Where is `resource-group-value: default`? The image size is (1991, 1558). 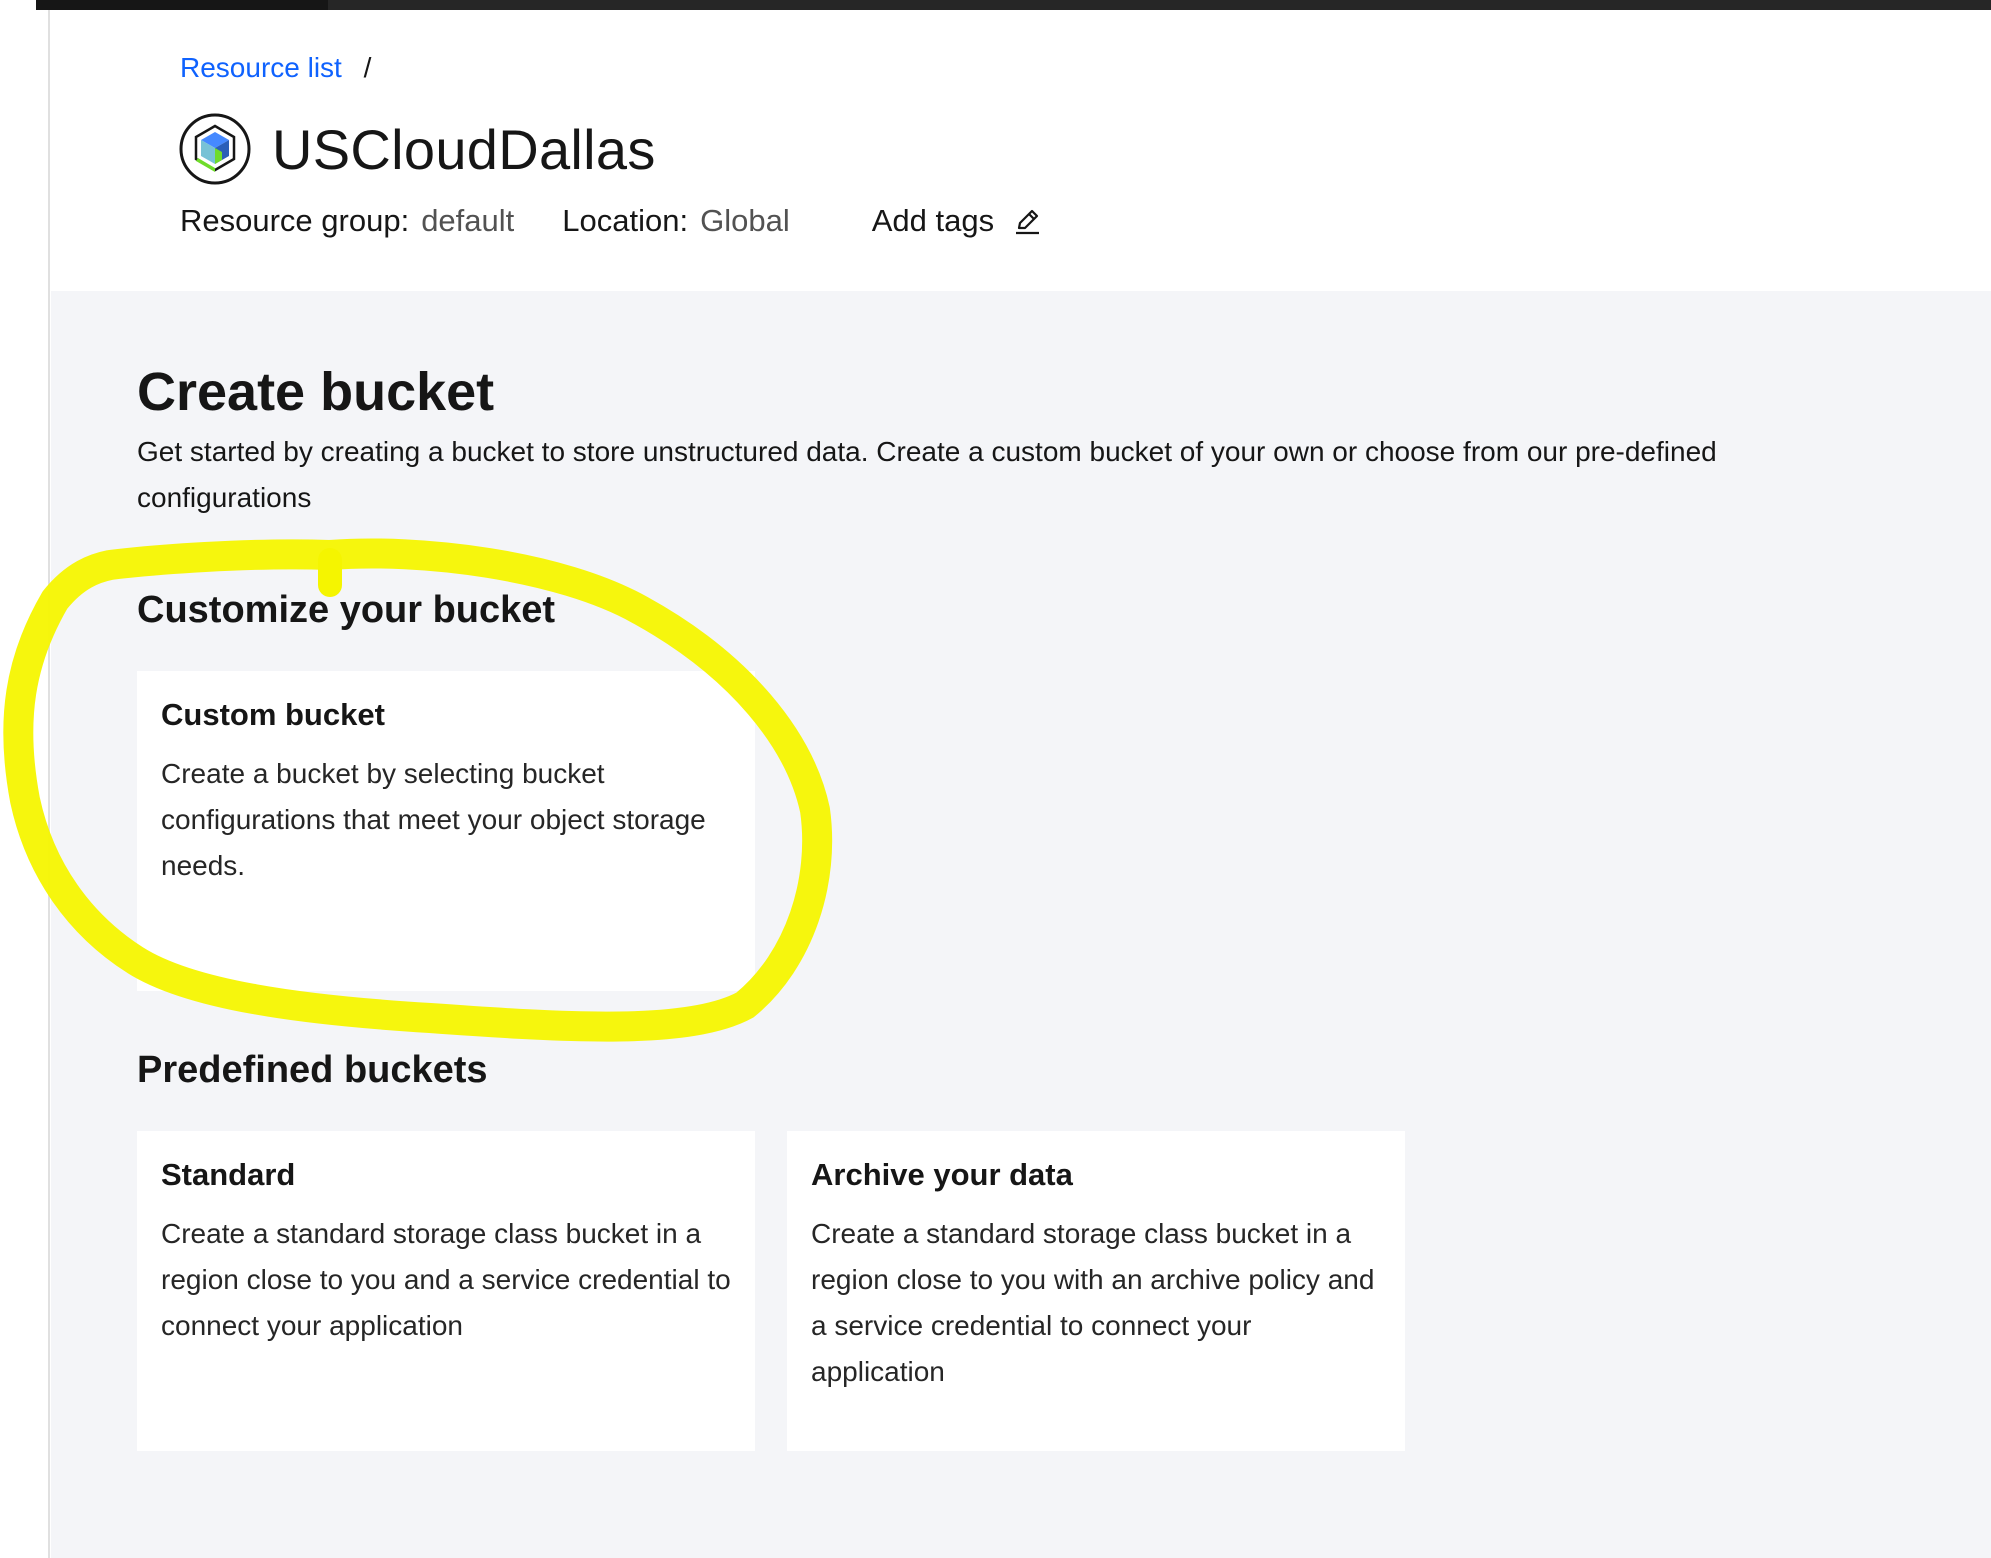
resource-group-value: default is located at coordinates (468, 220).